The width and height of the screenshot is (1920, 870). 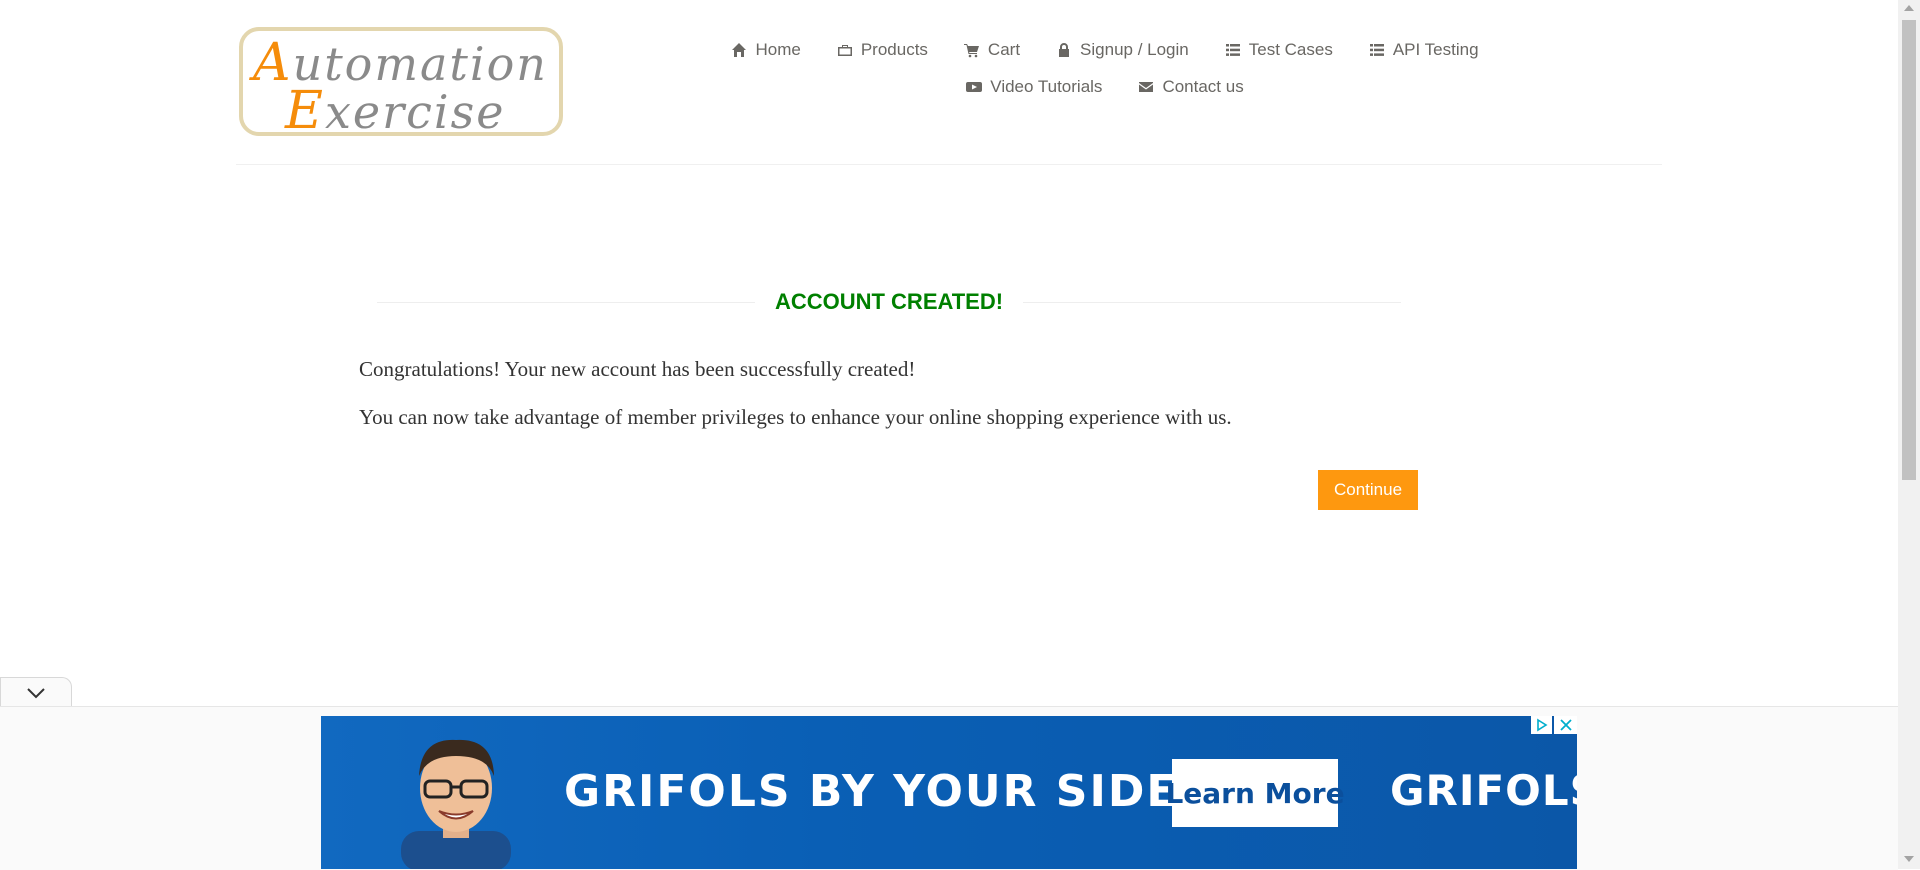 What do you see at coordinates (971, 51) in the screenshot?
I see `cart-icon` at bounding box center [971, 51].